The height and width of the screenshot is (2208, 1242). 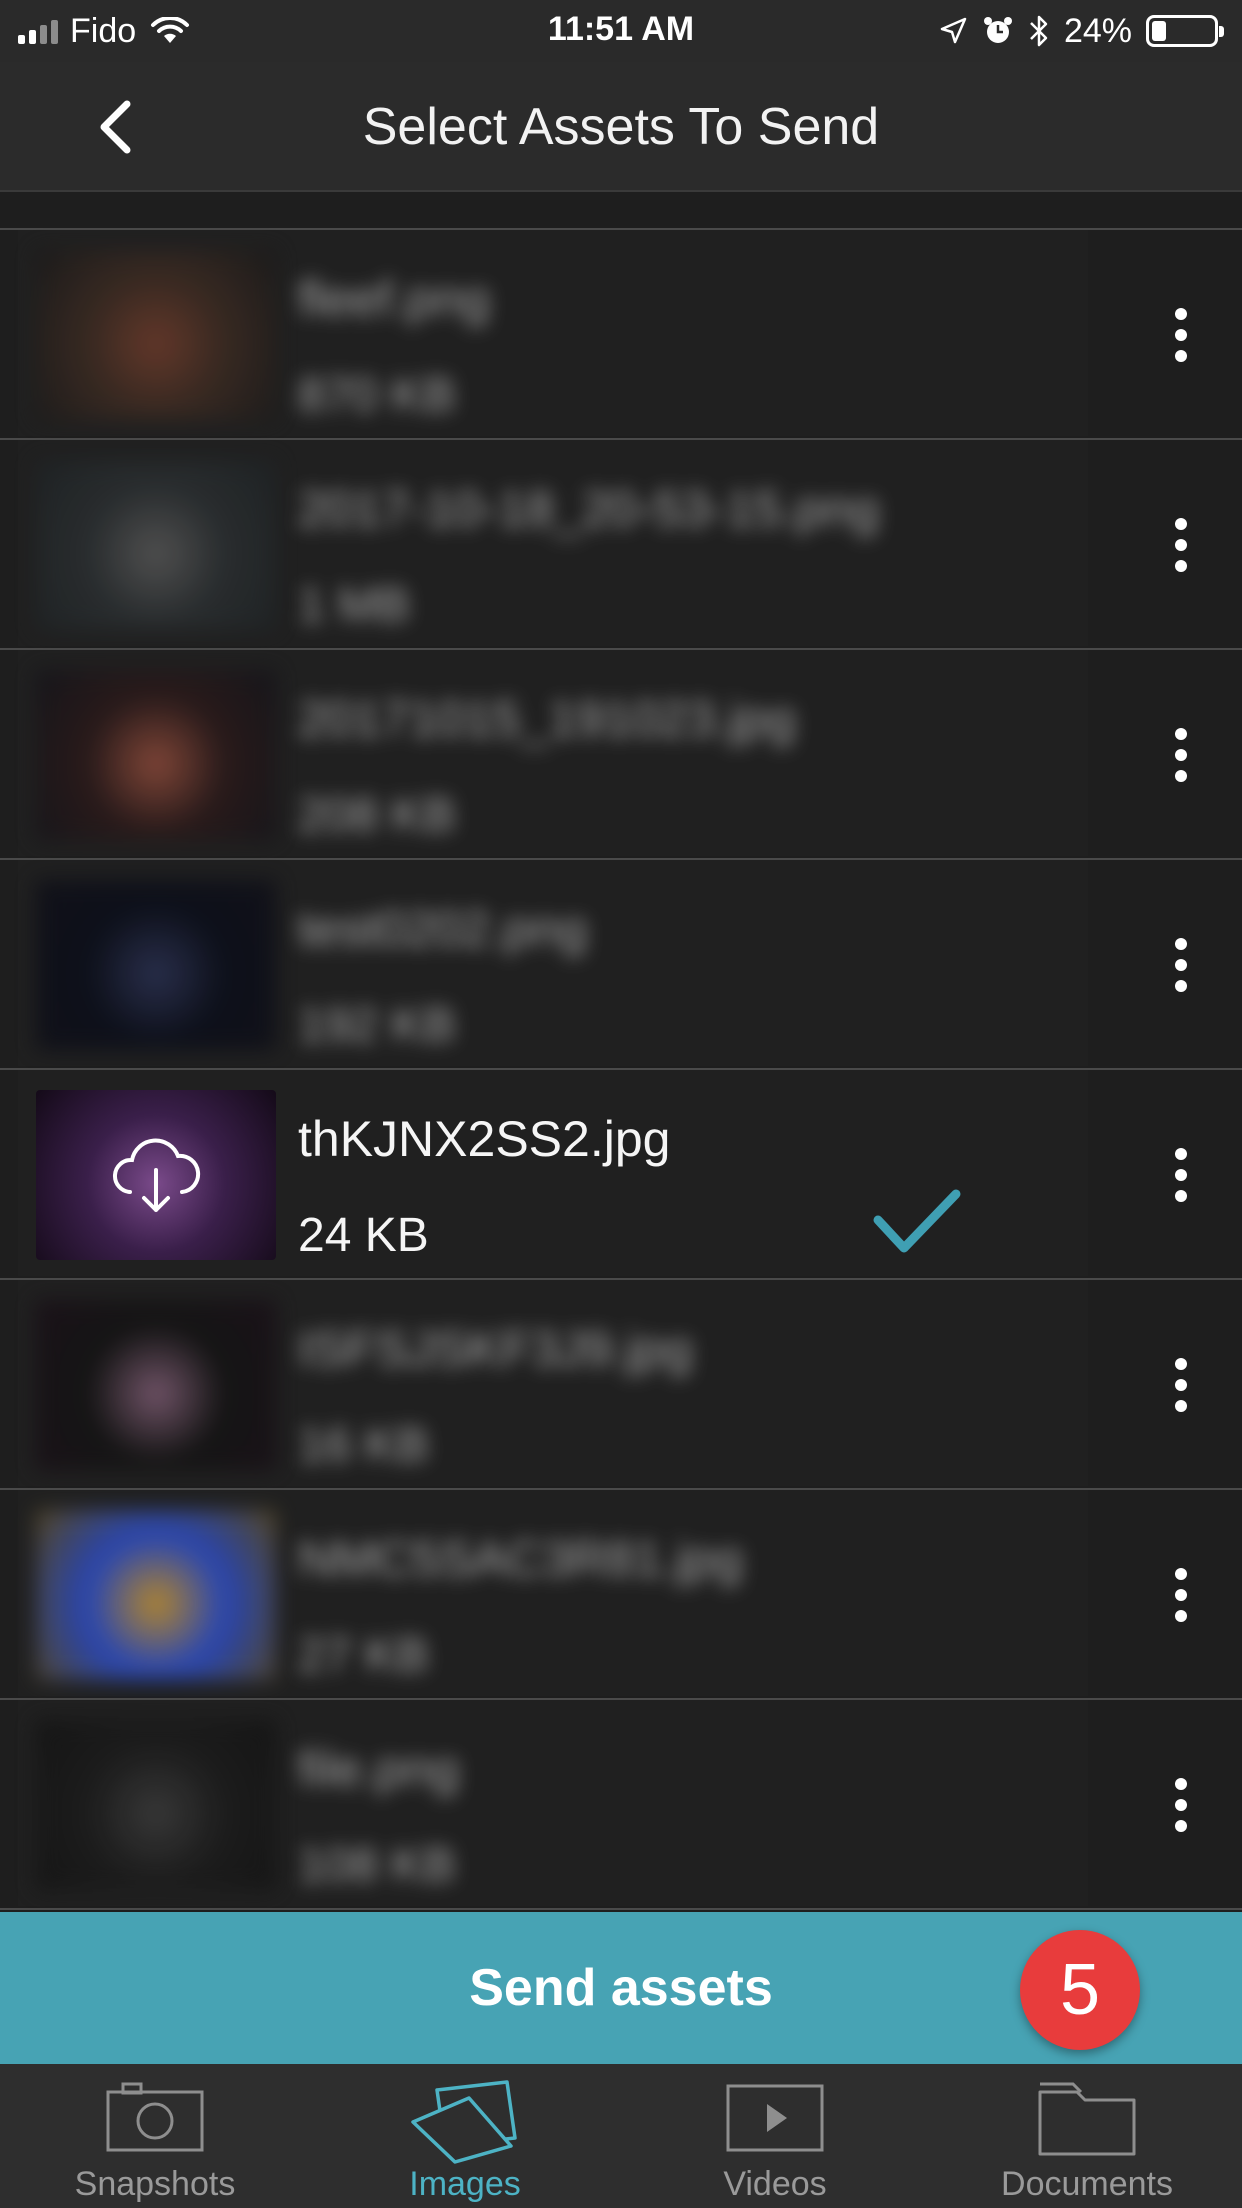 I want to click on asset-filesize: 108 KB, so click(x=377, y=1865).